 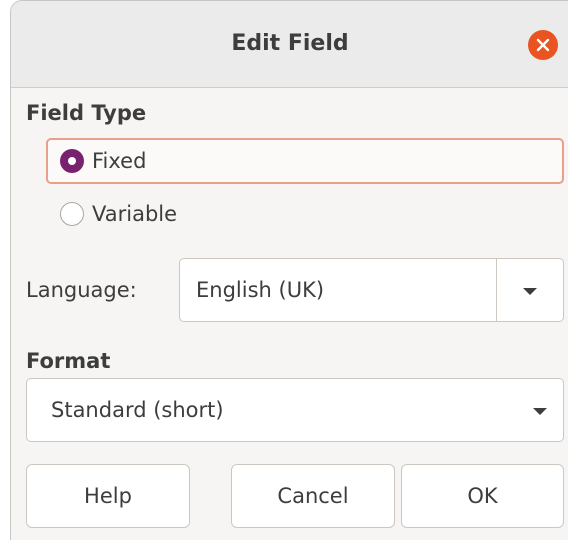 I want to click on field-type-heading: Field Type, so click(x=86, y=113).